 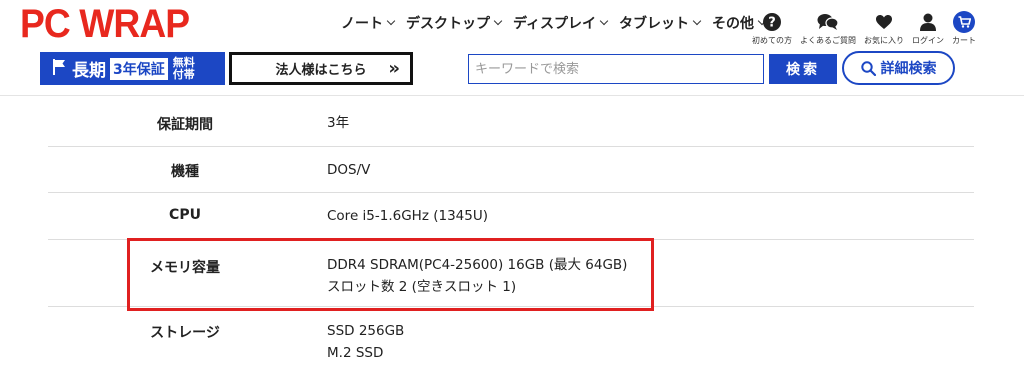 What do you see at coordinates (394, 68) in the screenshot?
I see `double-arrow-icon: »` at bounding box center [394, 68].